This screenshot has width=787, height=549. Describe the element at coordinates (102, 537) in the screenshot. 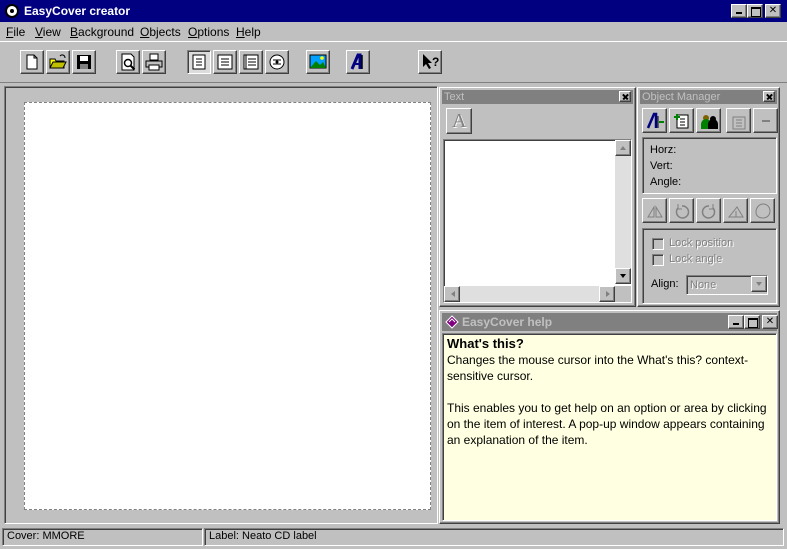

I see `status-cover: Cover: MMORE` at that location.